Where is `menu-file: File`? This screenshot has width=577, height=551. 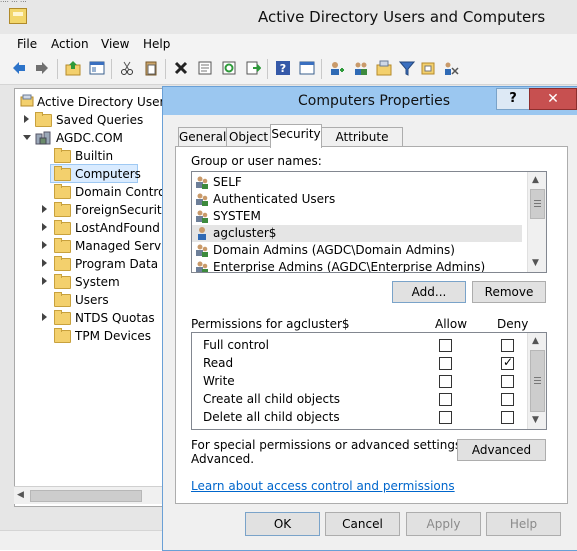
menu-file: File is located at coordinates (27, 44).